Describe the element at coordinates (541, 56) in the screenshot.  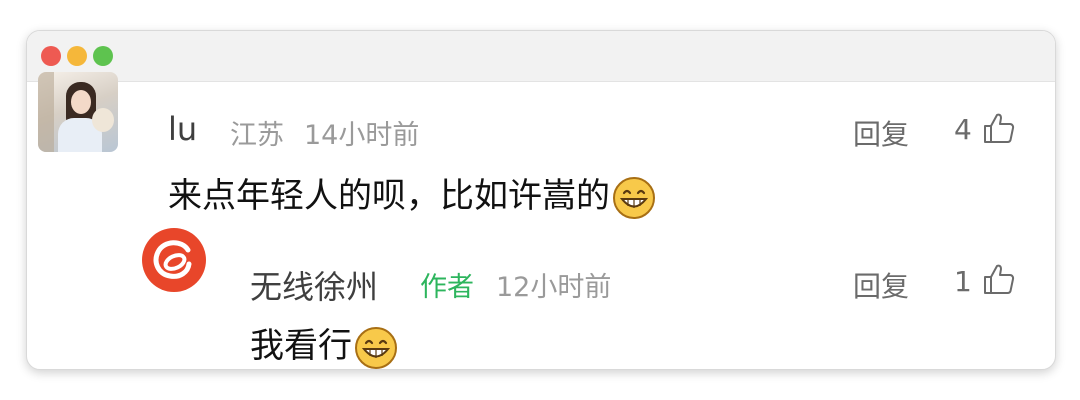
I see `title-bar` at that location.